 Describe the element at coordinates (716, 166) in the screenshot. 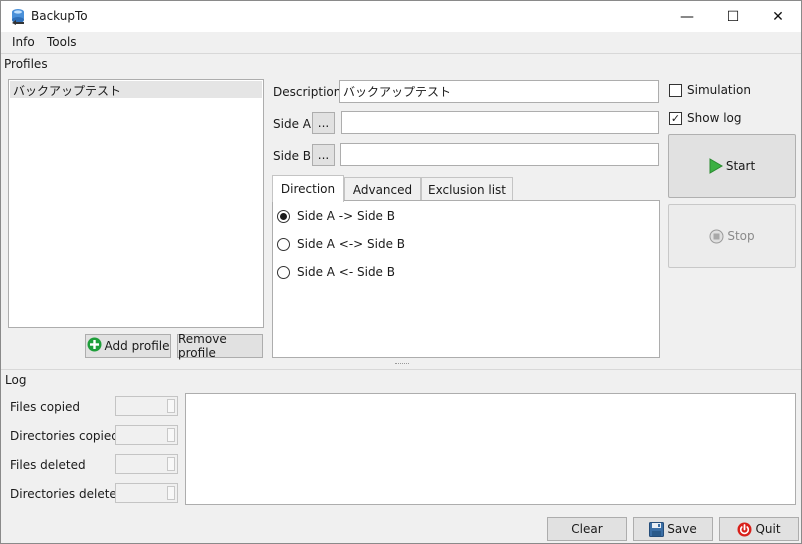

I see `play-icon` at that location.